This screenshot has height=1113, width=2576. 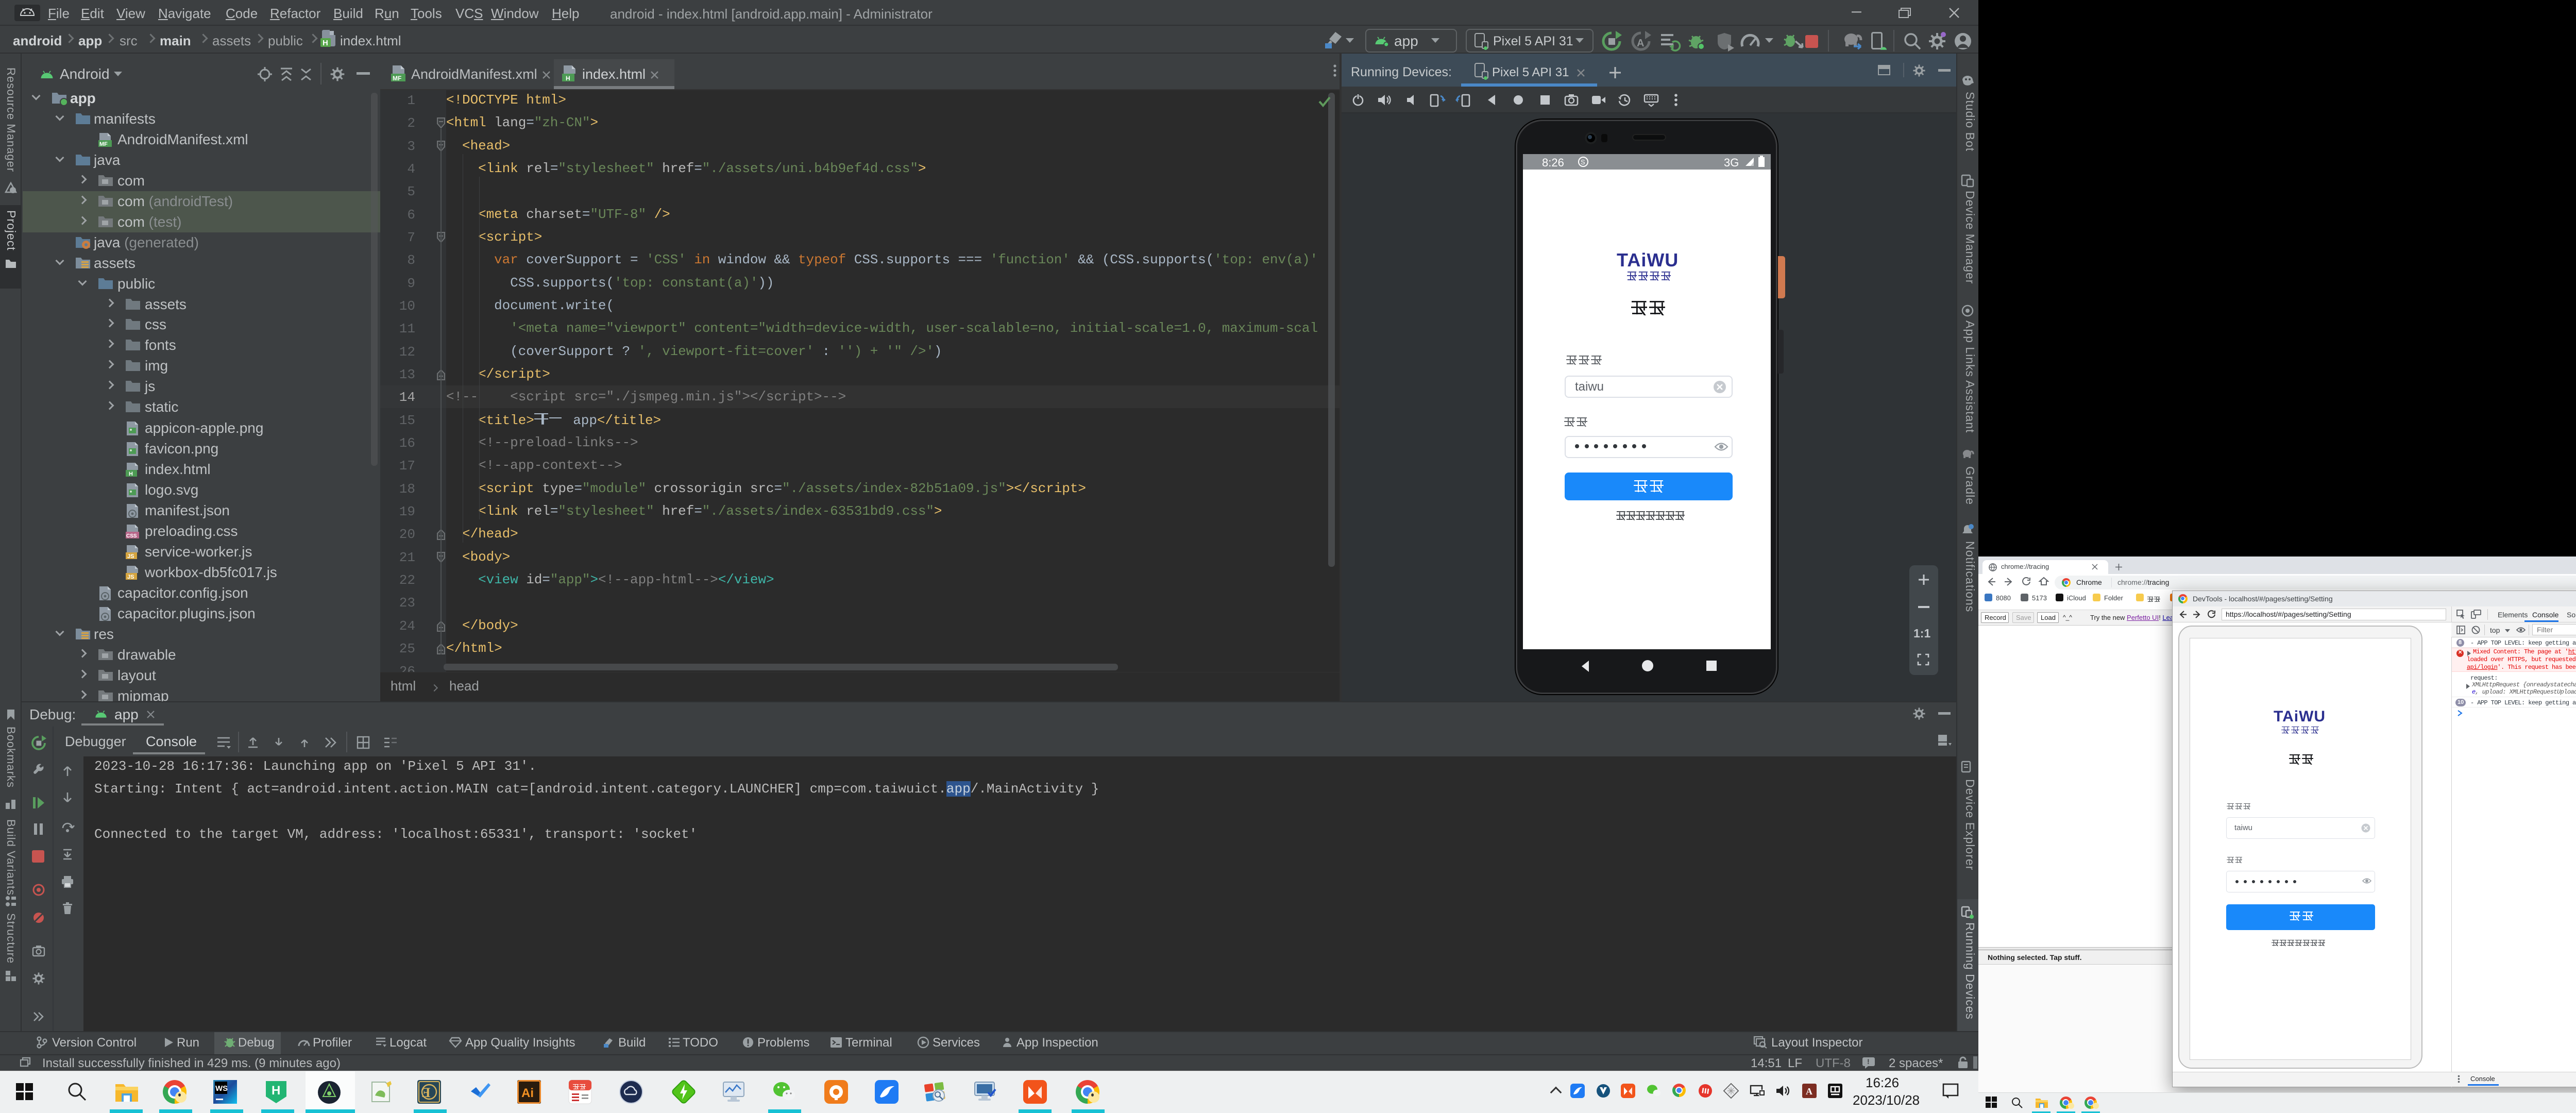 What do you see at coordinates (131, 536) in the screenshot?
I see `svg-text: CSS` at bounding box center [131, 536].